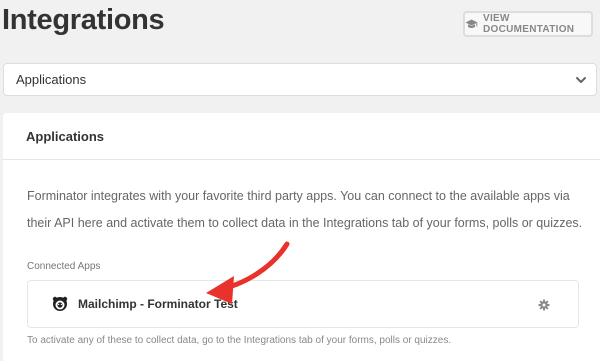  I want to click on view-documentation-button: VIEW DOCUMENTATION, so click(528, 24).